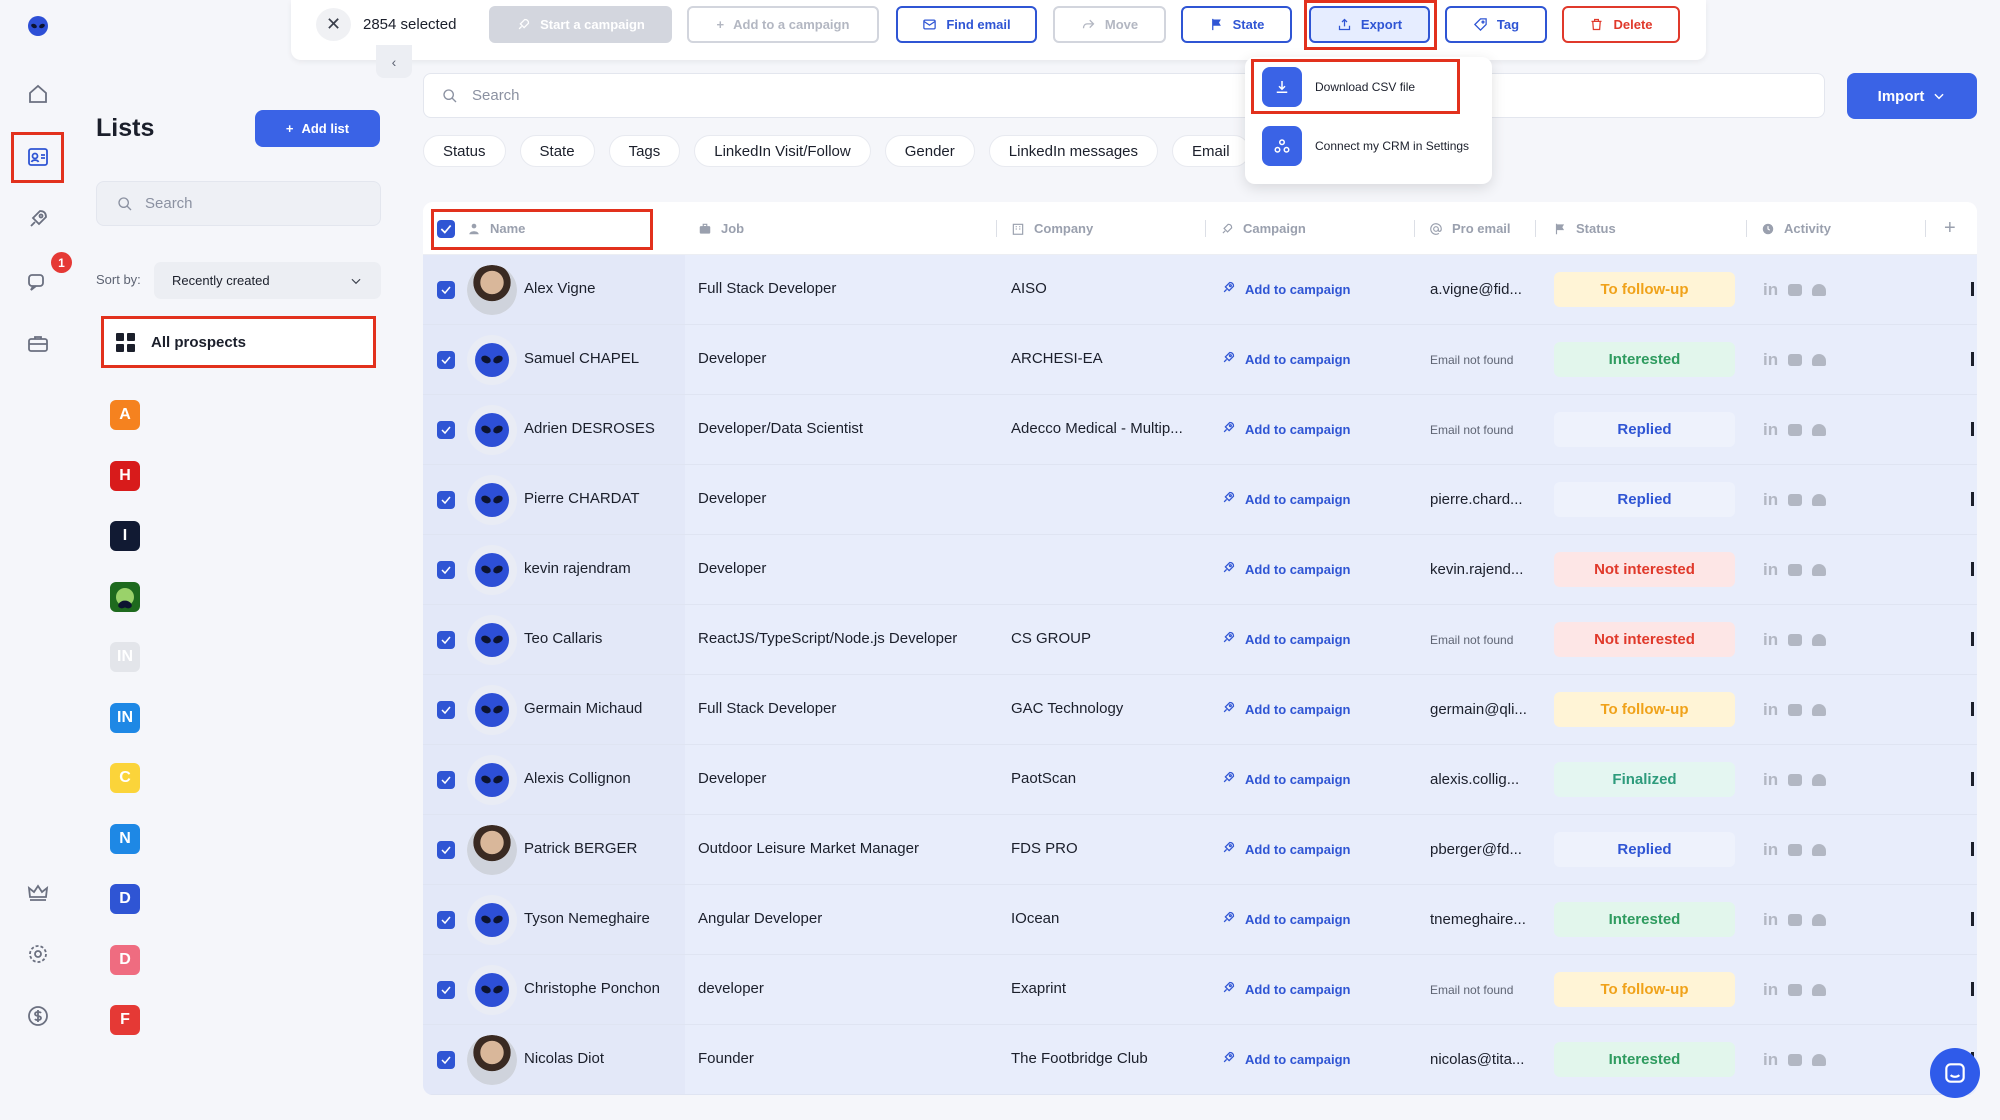  Describe the element at coordinates (1496, 24) in the screenshot. I see `tag-button: Tag` at that location.